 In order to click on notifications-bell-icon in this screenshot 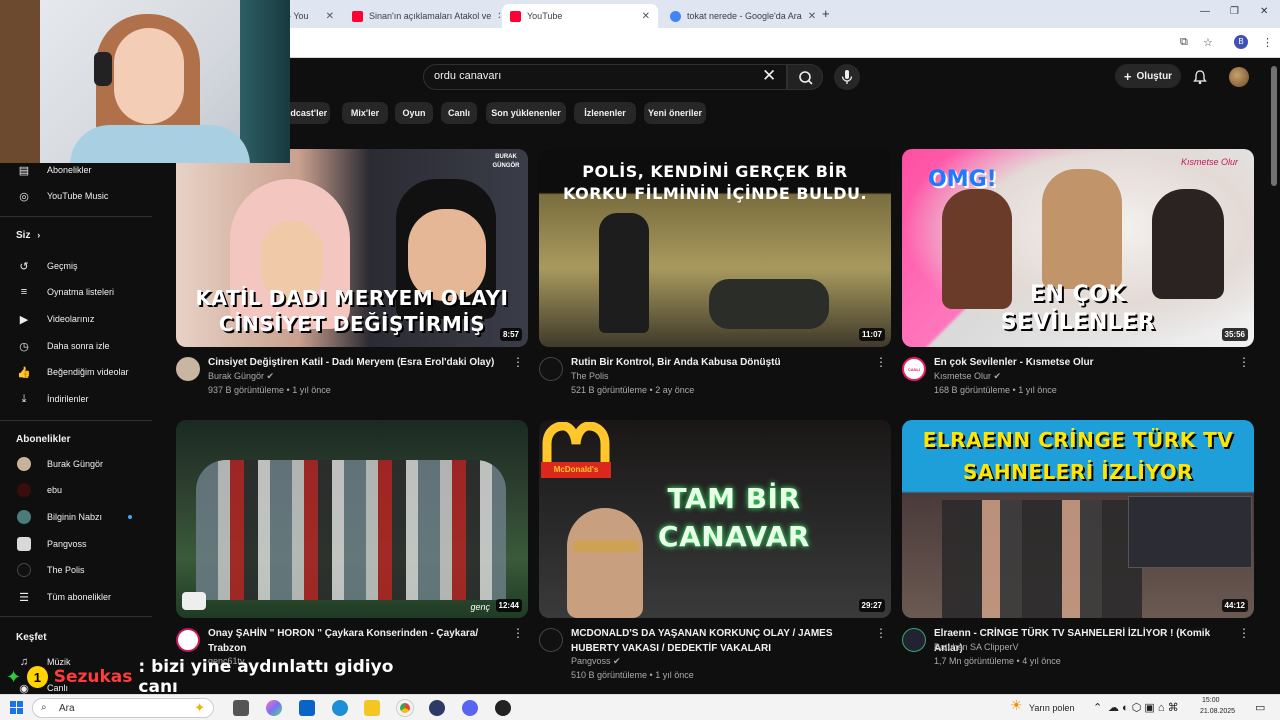, I will do `click(1200, 77)`.